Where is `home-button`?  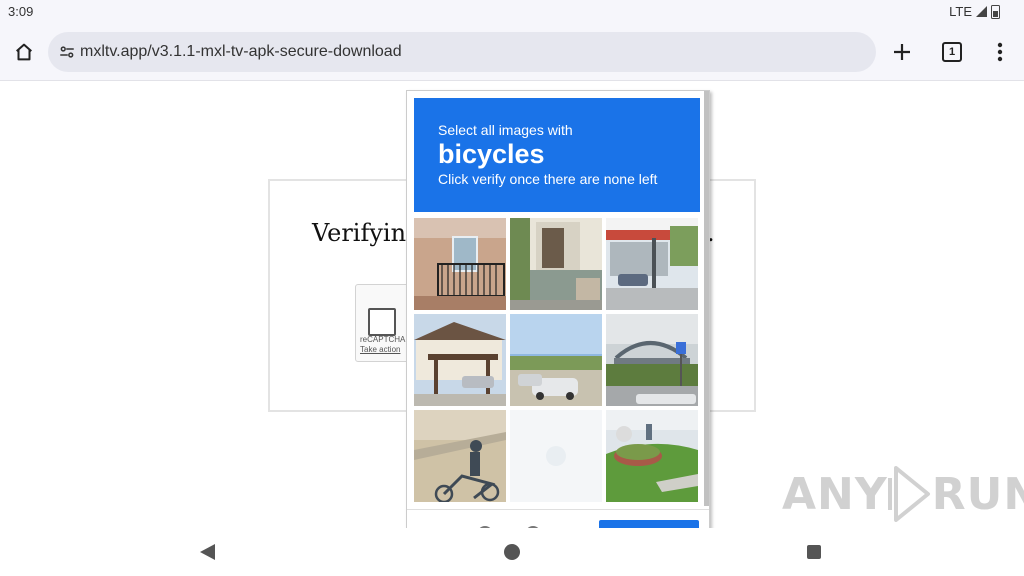
home-button is located at coordinates (24, 52).